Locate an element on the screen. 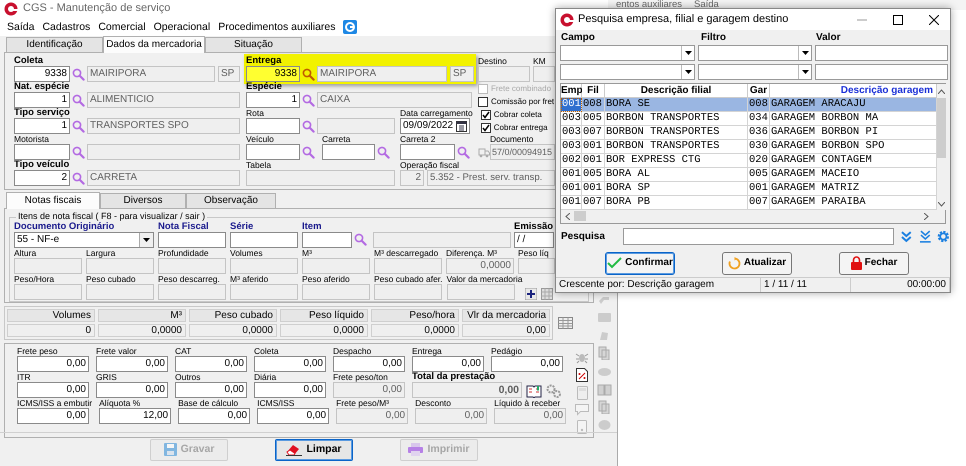 The height and width of the screenshot is (466, 966). text-field: 12,00 is located at coordinates (135, 416).